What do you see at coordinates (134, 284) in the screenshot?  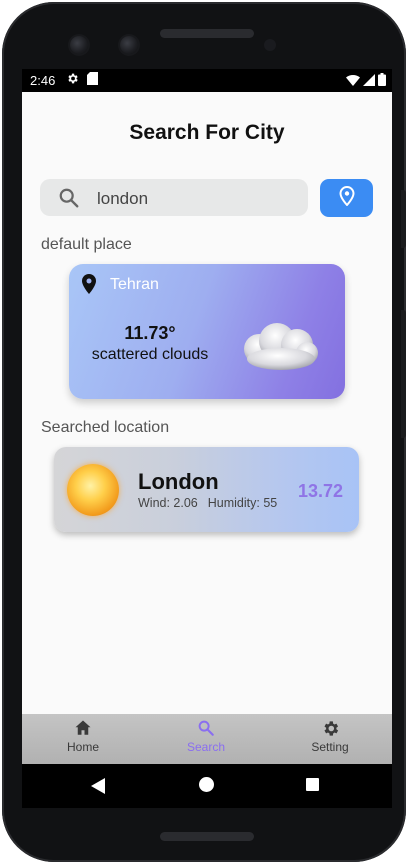 I see `default-place-city: Tehran` at bounding box center [134, 284].